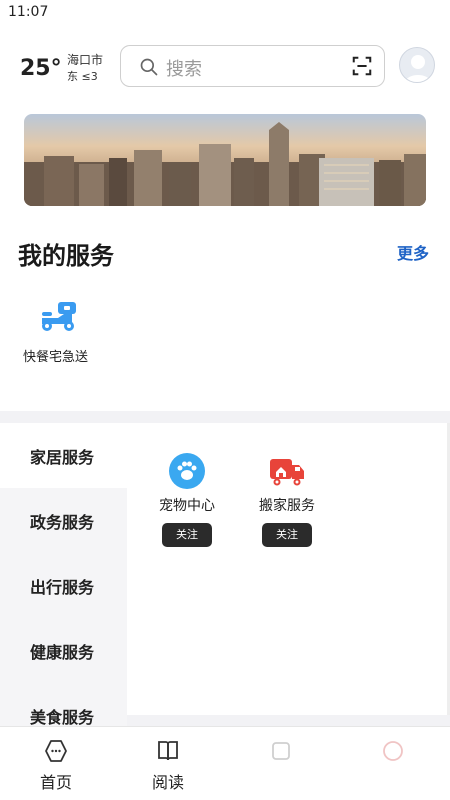 The image size is (450, 800). What do you see at coordinates (66, 256) in the screenshot?
I see `my-services-title: 我的服务` at bounding box center [66, 256].